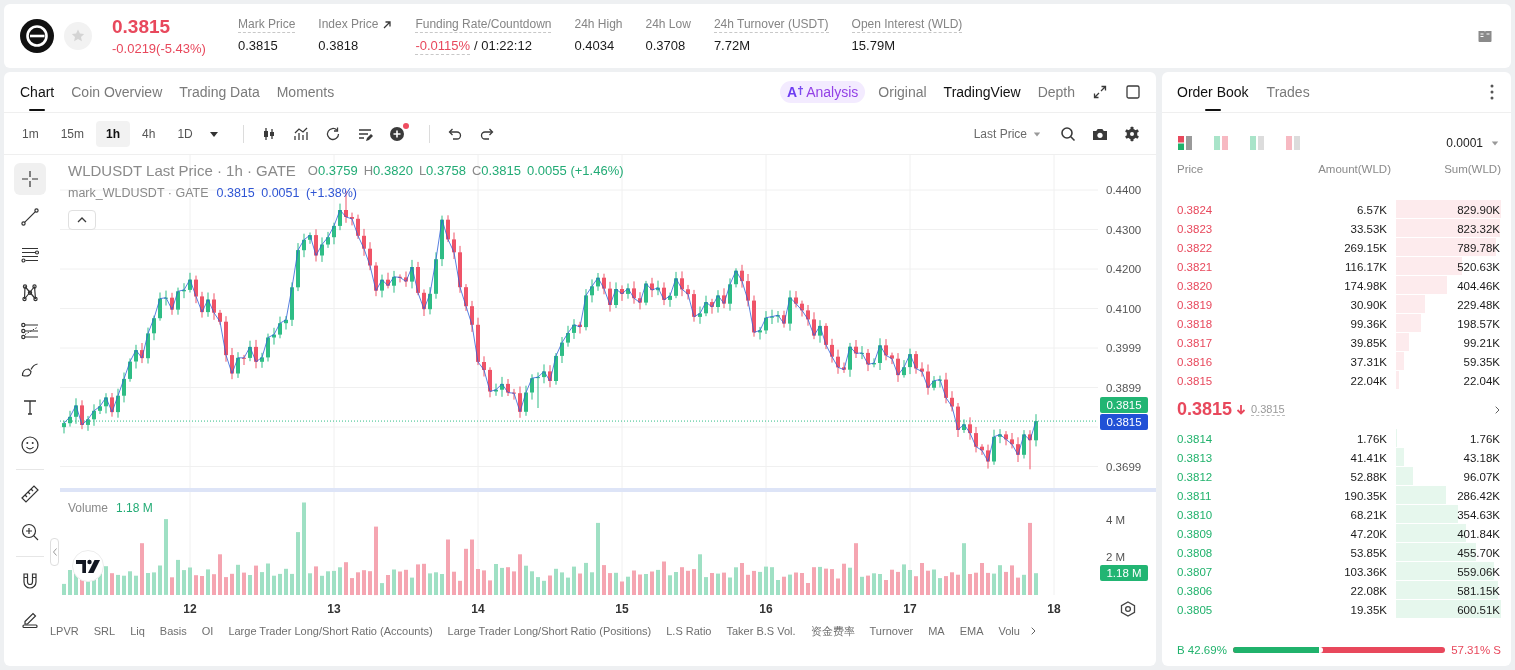 The width and height of the screenshot is (1515, 670). What do you see at coordinates (104, 631) in the screenshot?
I see `indicator-tab: SRL` at bounding box center [104, 631].